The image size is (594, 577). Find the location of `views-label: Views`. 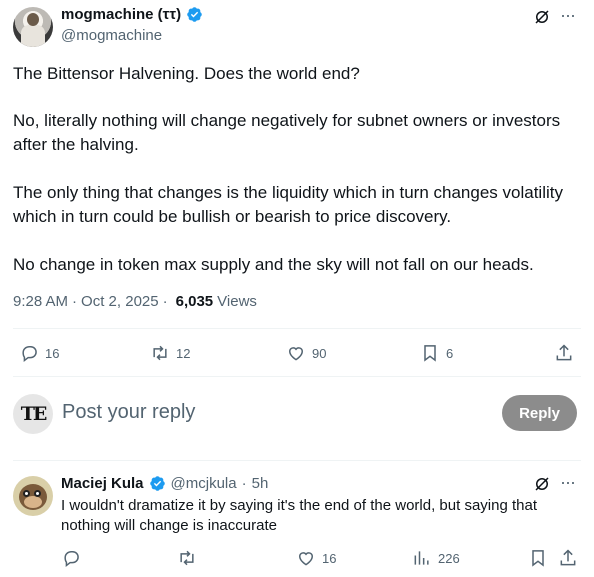

views-label: Views is located at coordinates (237, 301).